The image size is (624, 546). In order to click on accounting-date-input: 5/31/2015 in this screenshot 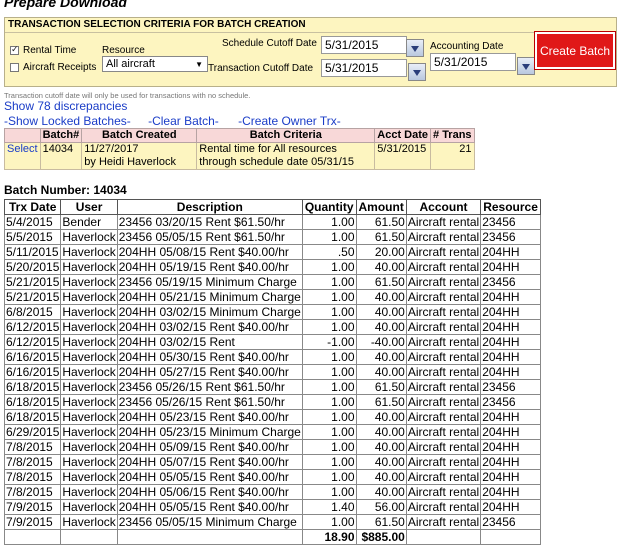, I will do `click(473, 62)`.